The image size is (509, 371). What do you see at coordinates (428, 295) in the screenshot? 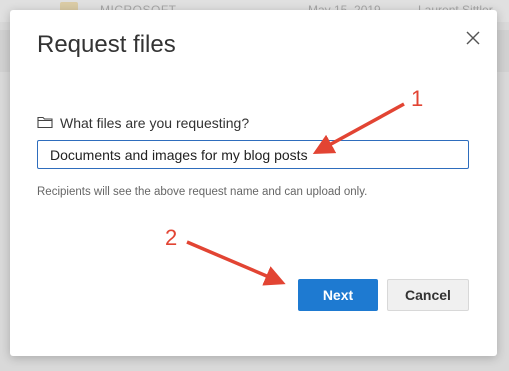
I see `cancel-button: Cancel` at bounding box center [428, 295].